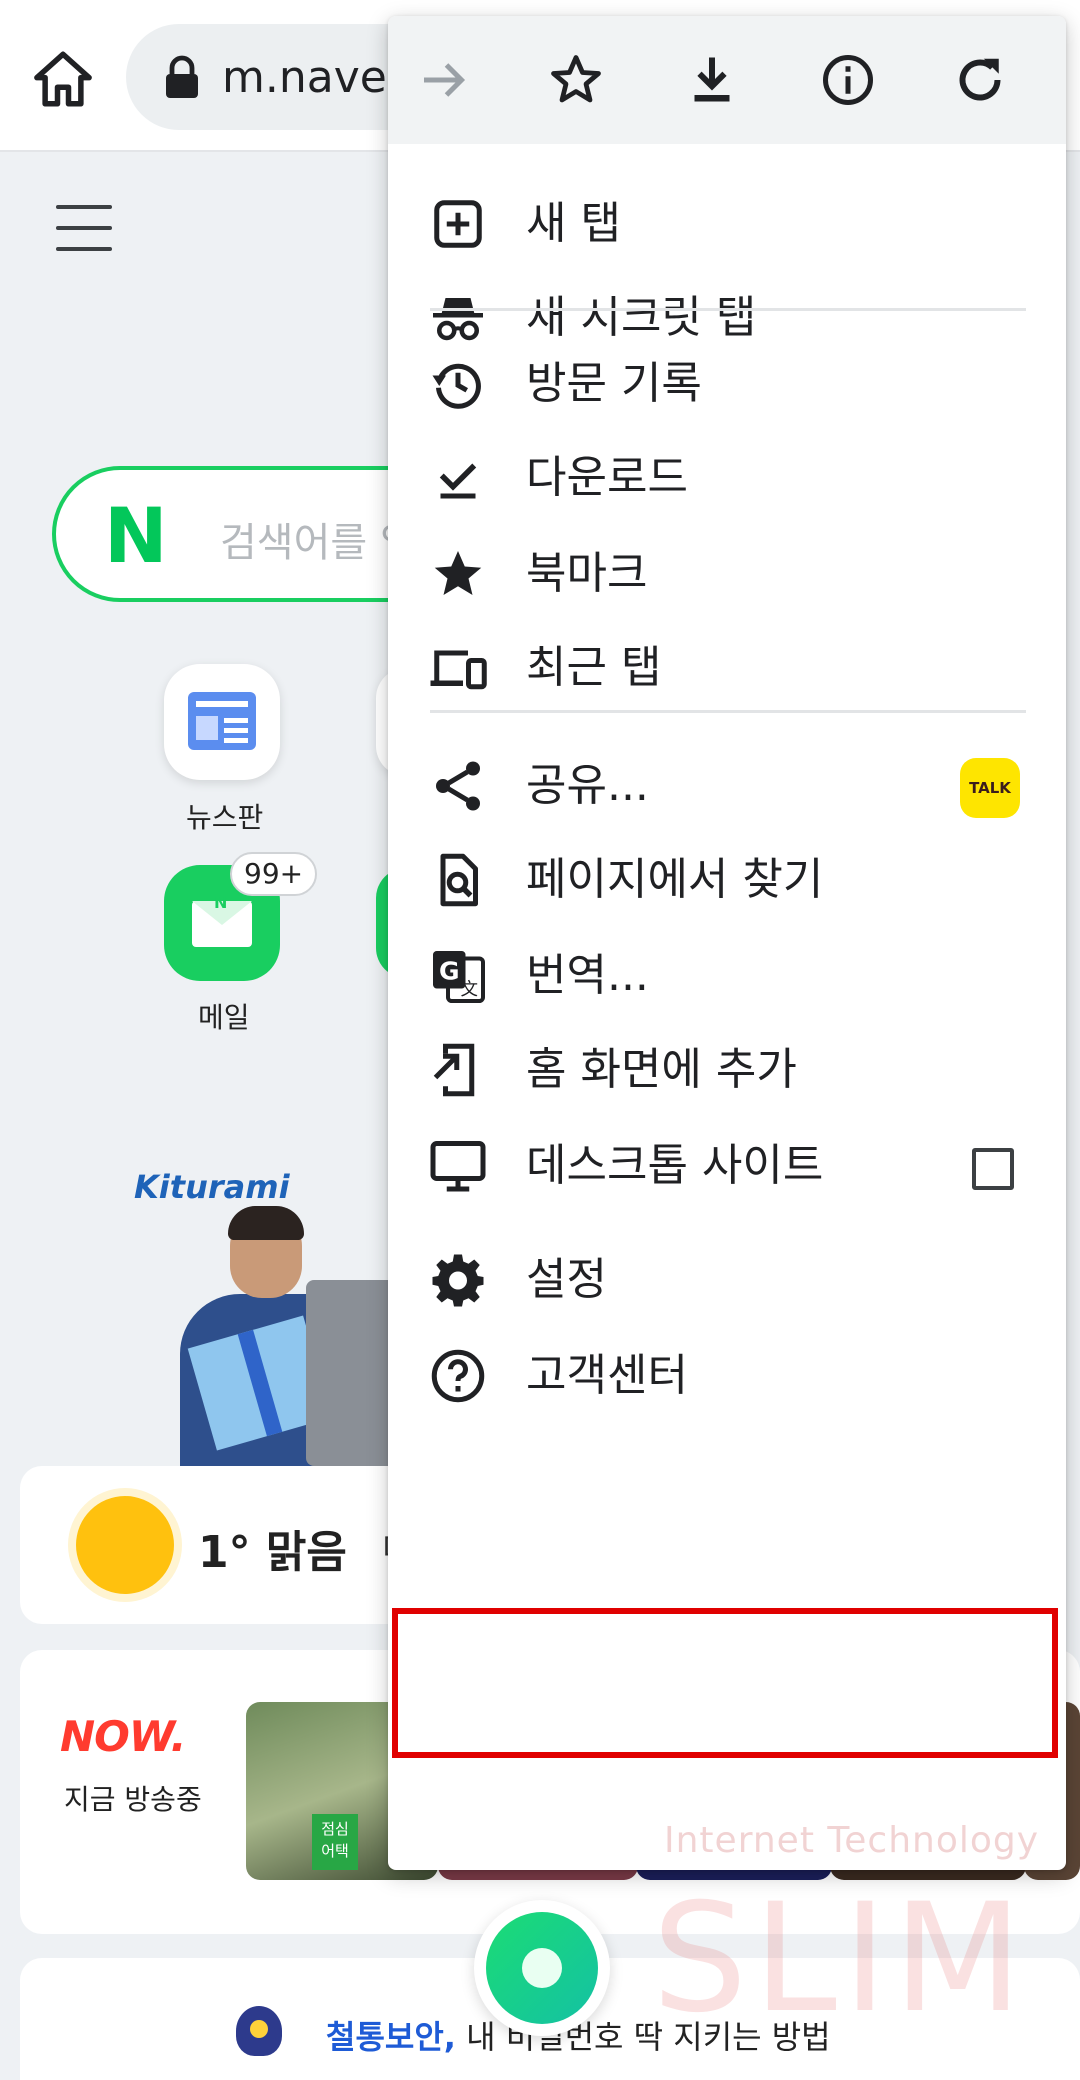 The width and height of the screenshot is (1080, 2080). Describe the element at coordinates (566, 1279) in the screenshot. I see `menu-item-label: 설정` at that location.